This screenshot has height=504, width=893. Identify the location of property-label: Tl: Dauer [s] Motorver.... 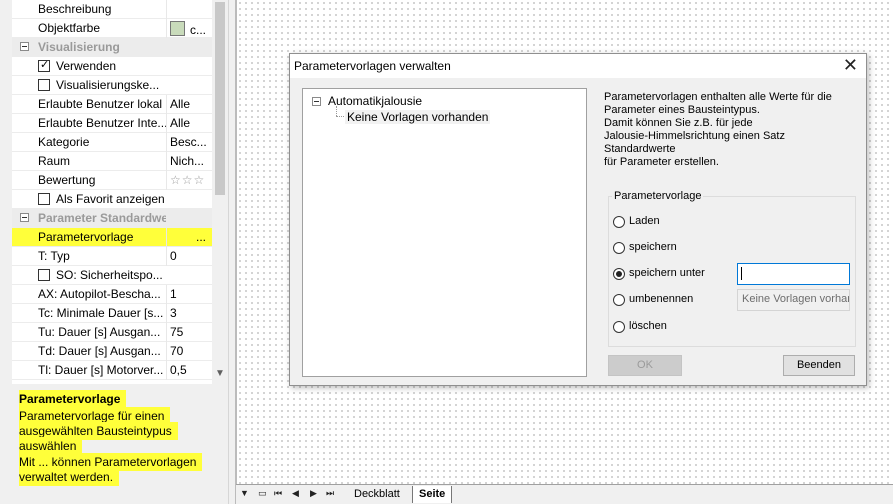
(101, 370).